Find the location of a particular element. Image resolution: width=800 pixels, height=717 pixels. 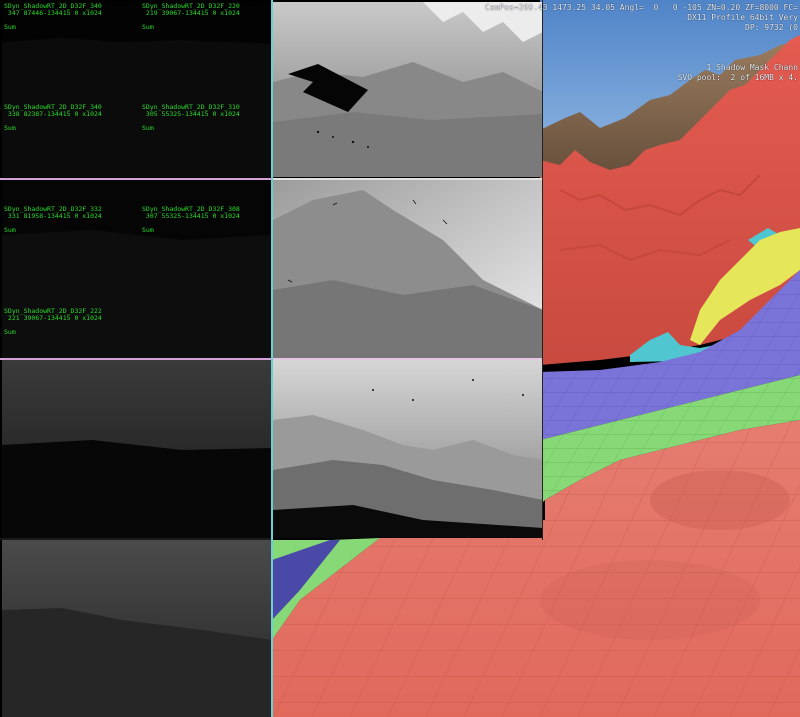

hud-profile: DX11 Profile 64bit Very is located at coordinates (742, 17).